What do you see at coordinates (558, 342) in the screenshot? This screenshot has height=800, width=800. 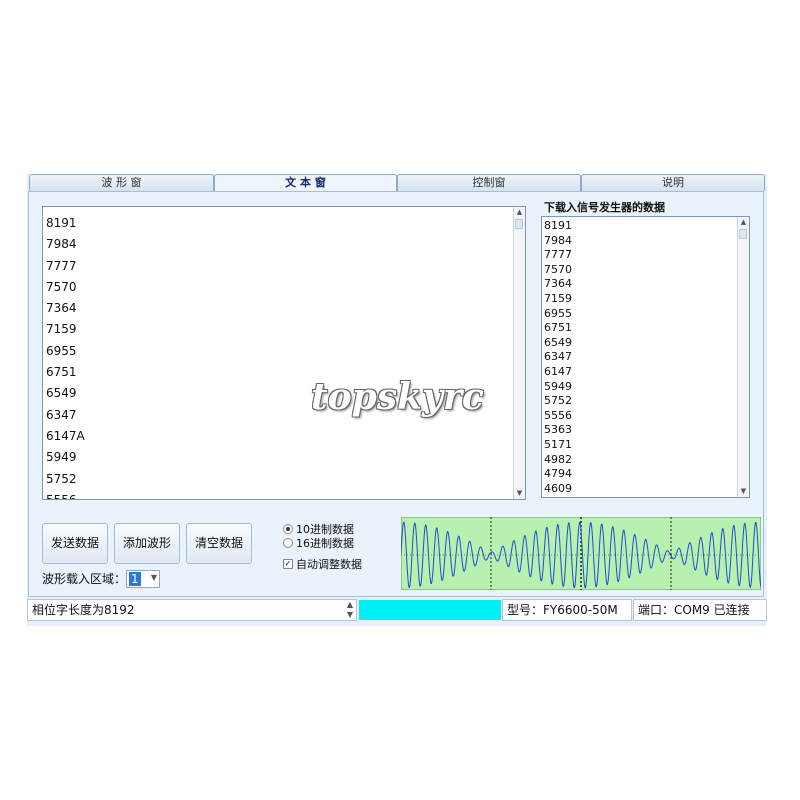 I see `list-item: 6549` at bounding box center [558, 342].